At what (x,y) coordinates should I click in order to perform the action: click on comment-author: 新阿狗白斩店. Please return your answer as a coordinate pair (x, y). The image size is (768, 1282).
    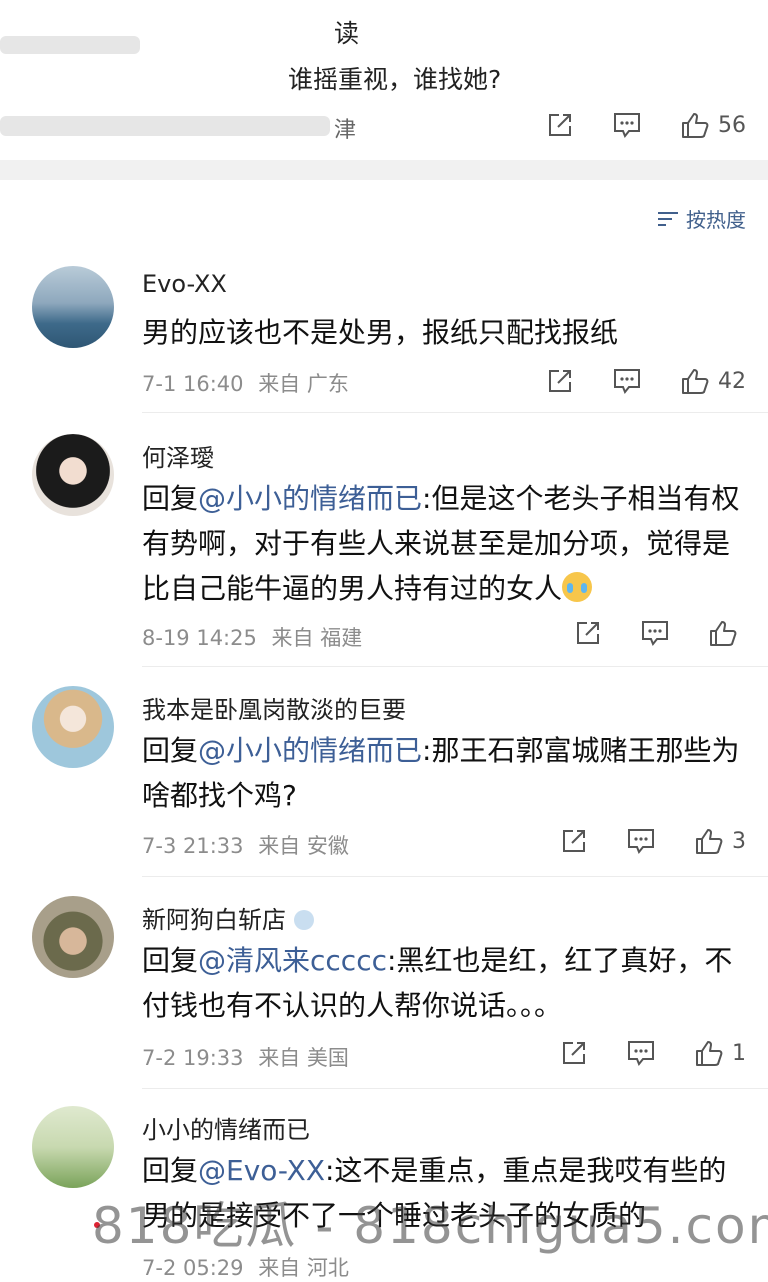
    Looking at the image, I should click on (228, 917).